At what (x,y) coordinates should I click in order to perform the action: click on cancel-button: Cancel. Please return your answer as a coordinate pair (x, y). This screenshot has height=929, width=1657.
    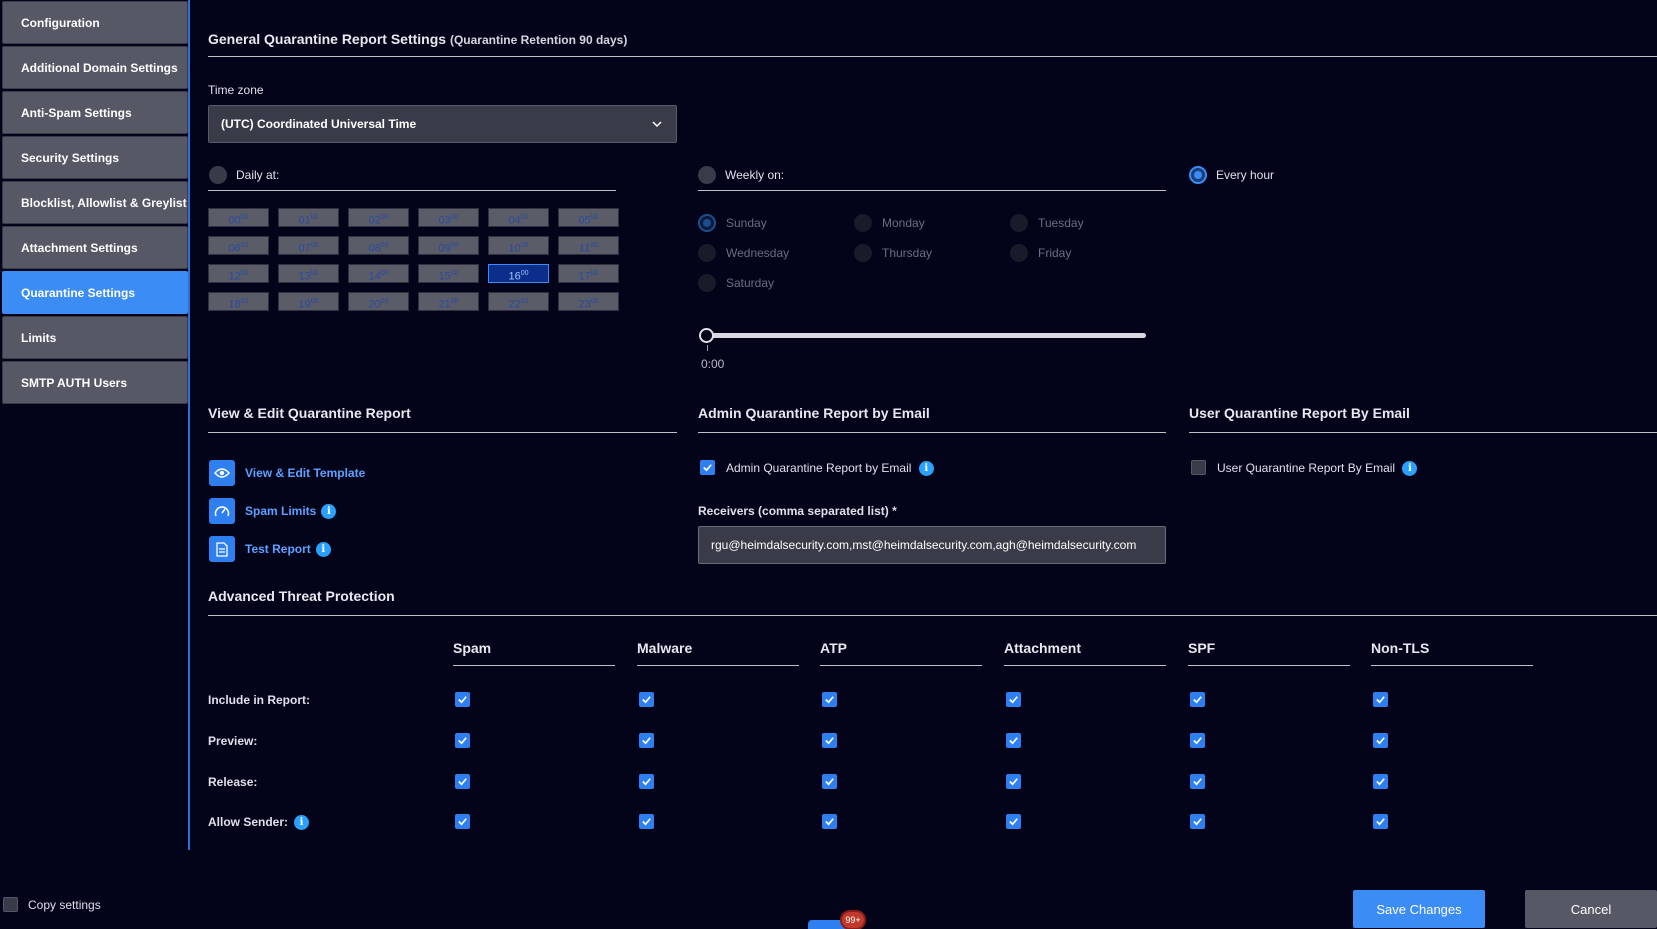
    Looking at the image, I should click on (1591, 909).